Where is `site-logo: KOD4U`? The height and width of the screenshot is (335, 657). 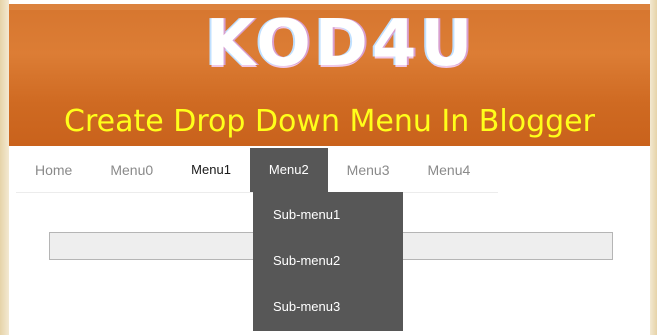
site-logo: KOD4U is located at coordinates (341, 44).